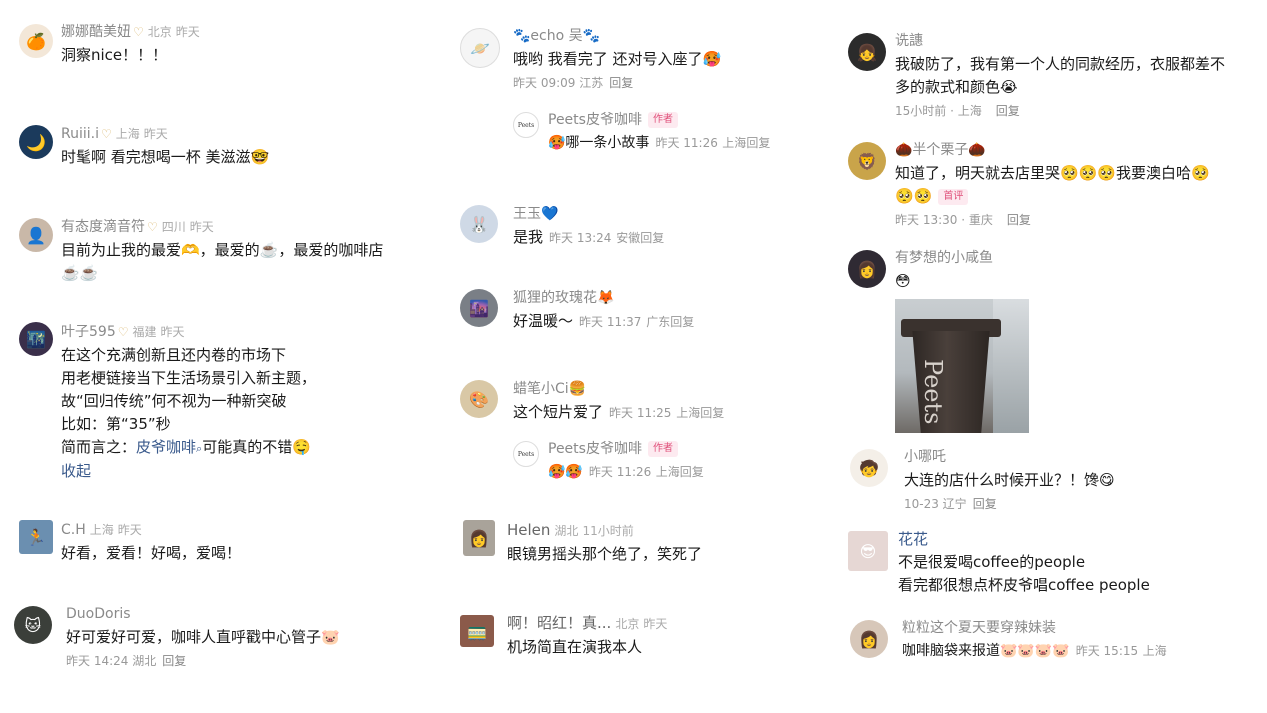  Describe the element at coordinates (903, 281) in the screenshot. I see `comment-text: 😳` at that location.